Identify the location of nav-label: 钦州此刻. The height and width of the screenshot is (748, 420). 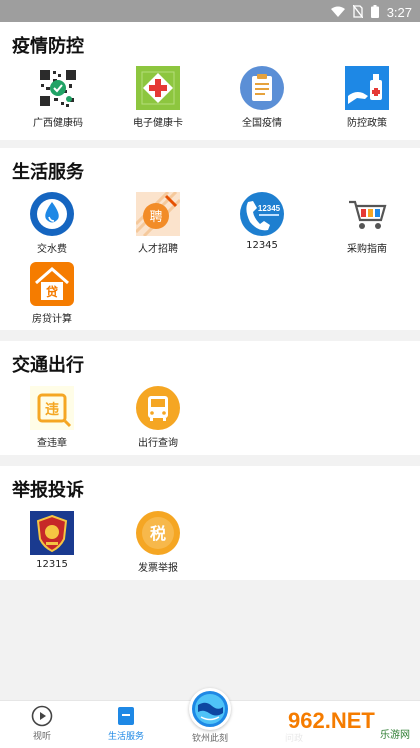
(209, 739).